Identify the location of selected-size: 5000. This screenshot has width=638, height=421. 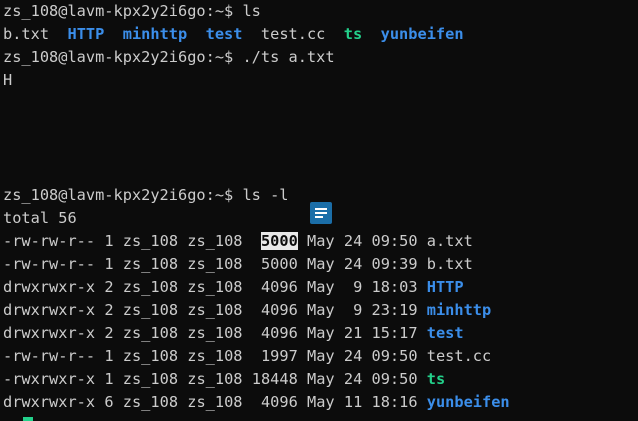
(279, 241).